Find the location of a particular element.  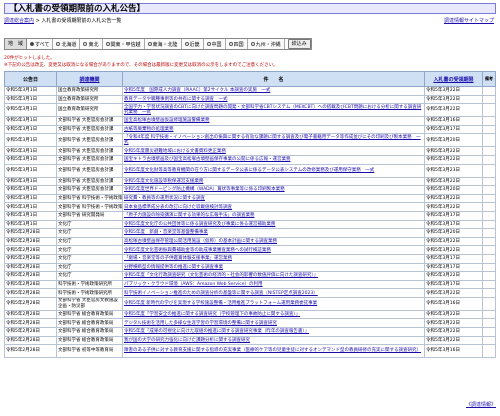

subject-link: 「原子力施設の除染講演に関する効果的な広報手法」の調査業務 is located at coordinates (273, 215).